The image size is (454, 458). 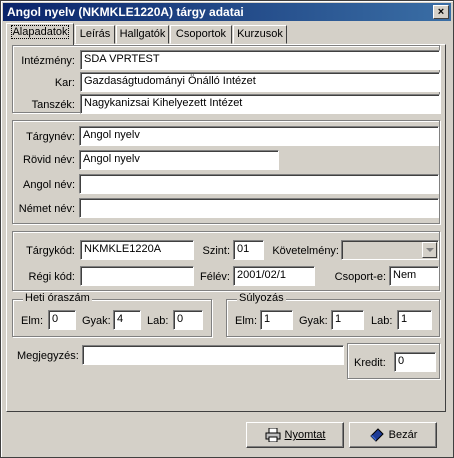 What do you see at coordinates (112, 314) in the screenshot?
I see `weekly-hours-group: Heti óraszám Elm: 0 Gyak: 4 Lab: 0` at bounding box center [112, 314].